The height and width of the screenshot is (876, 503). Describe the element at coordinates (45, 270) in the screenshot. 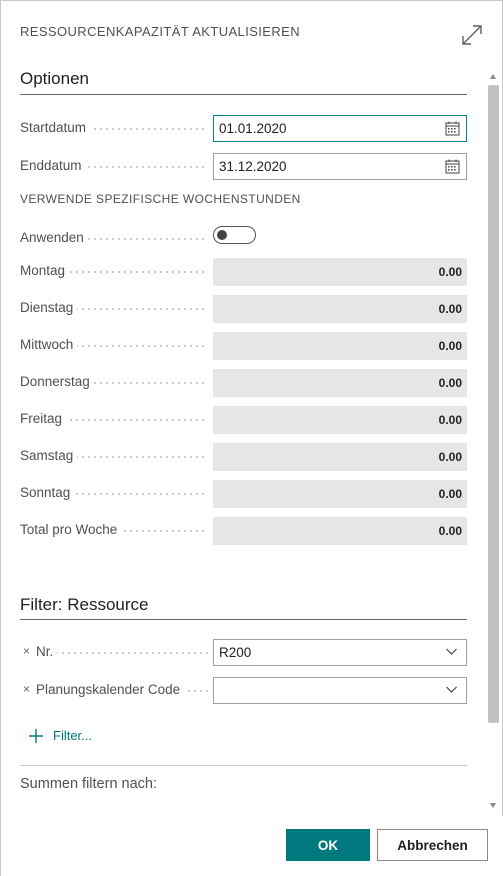

I see `weekday-label: Montag` at that location.